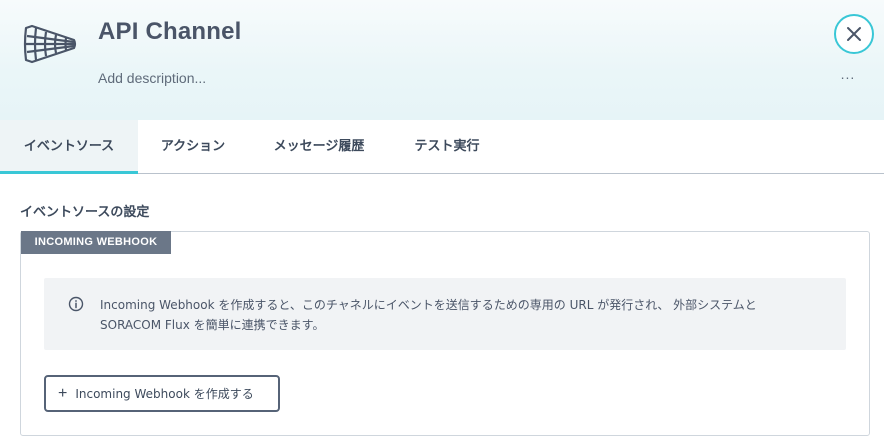  What do you see at coordinates (447, 147) in the screenshot?
I see `tab-test-run: テスト実行` at bounding box center [447, 147].